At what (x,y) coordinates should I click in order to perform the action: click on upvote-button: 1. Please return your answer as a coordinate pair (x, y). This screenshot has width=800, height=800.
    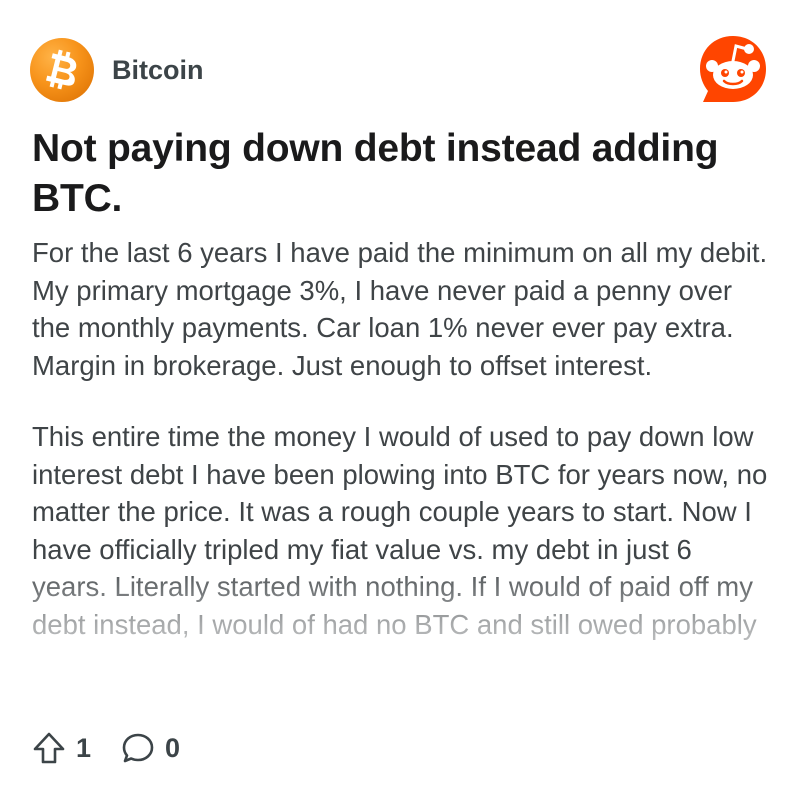
    Looking at the image, I should click on (61, 748).